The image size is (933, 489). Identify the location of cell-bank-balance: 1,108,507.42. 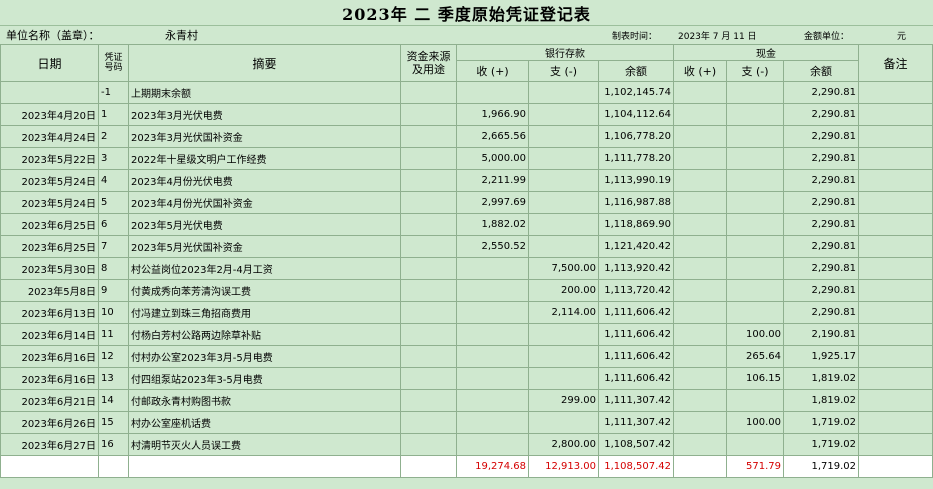
(636, 444).